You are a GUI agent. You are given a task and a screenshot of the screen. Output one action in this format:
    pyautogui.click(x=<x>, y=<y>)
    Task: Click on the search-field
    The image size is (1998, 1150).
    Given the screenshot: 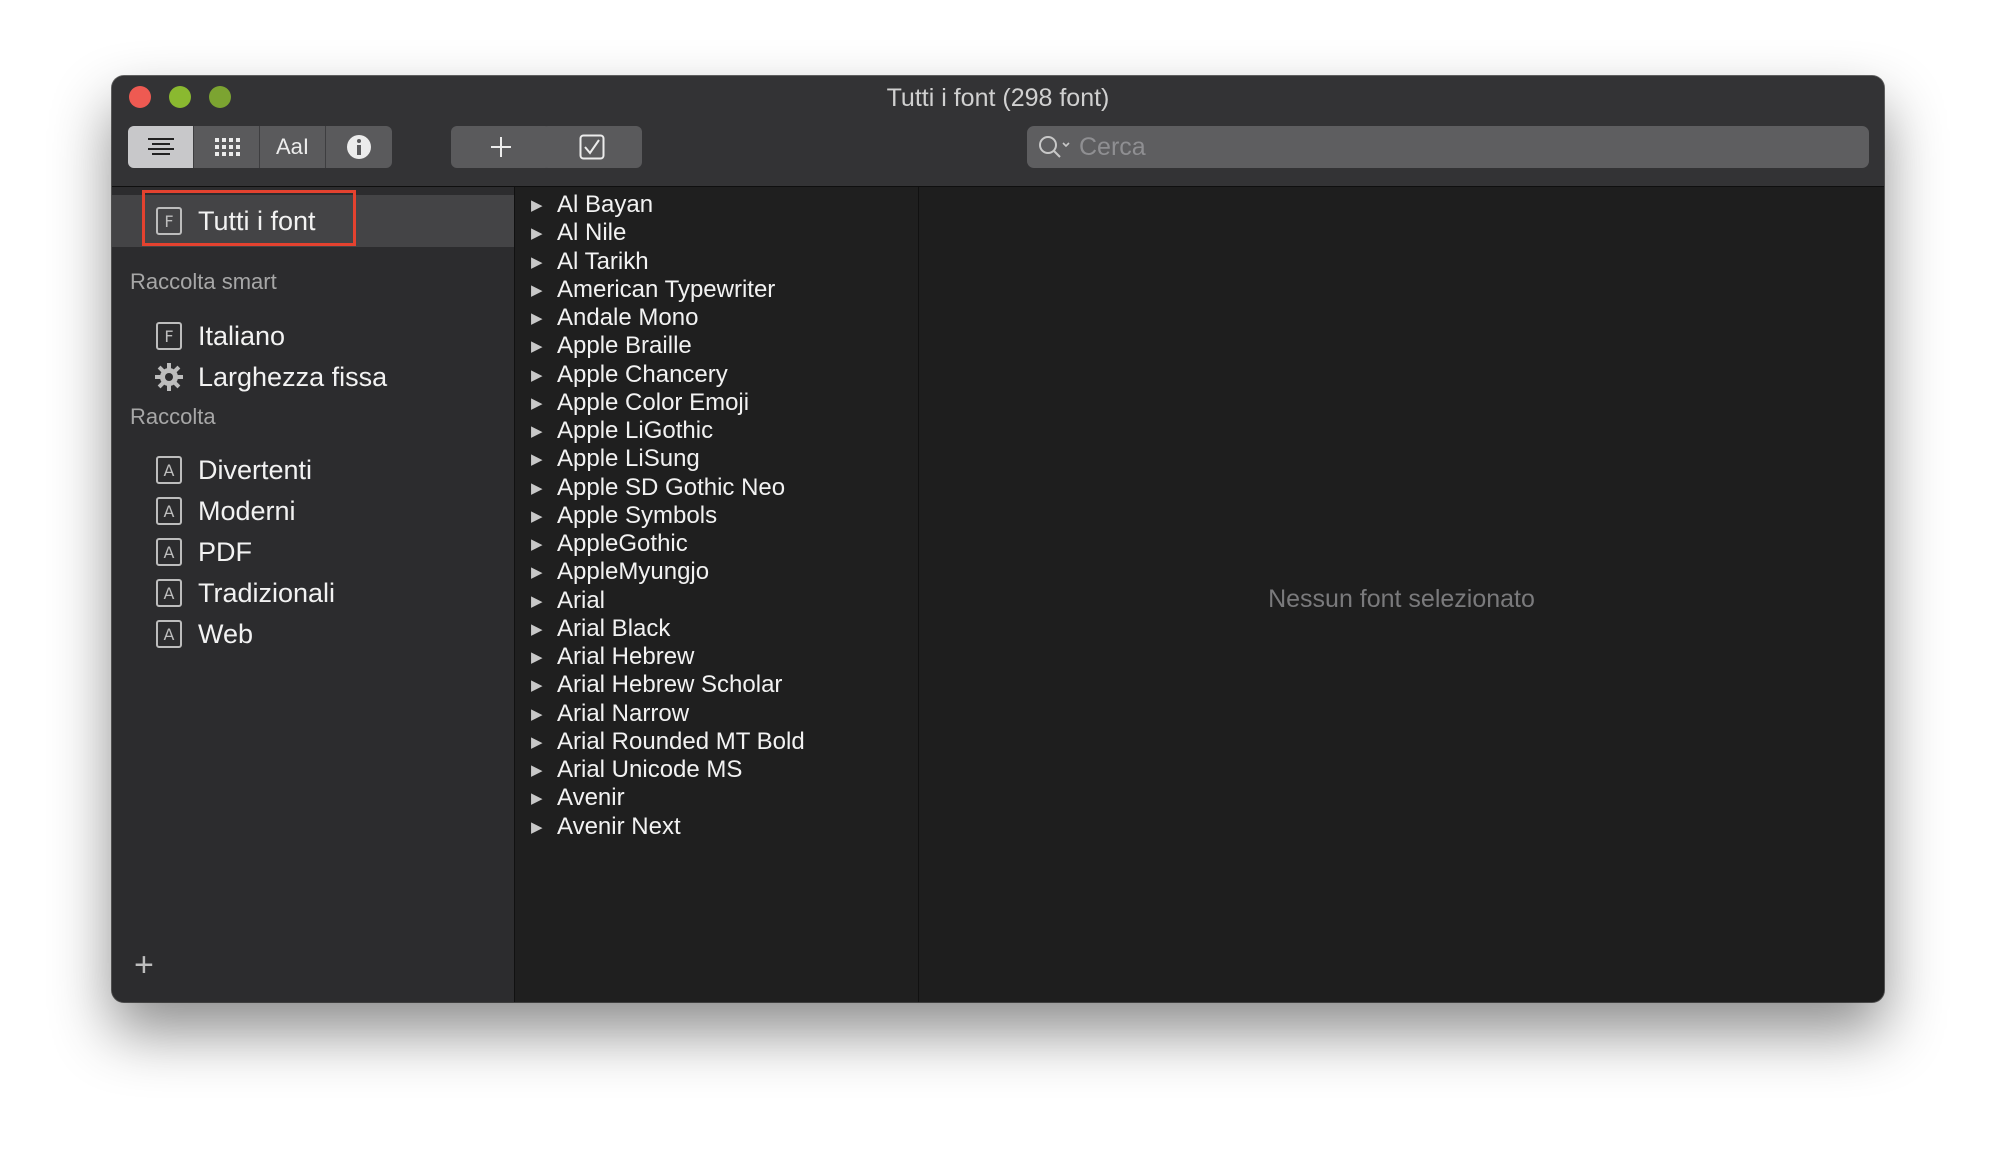 What is the action you would take?
    pyautogui.click(x=1448, y=147)
    